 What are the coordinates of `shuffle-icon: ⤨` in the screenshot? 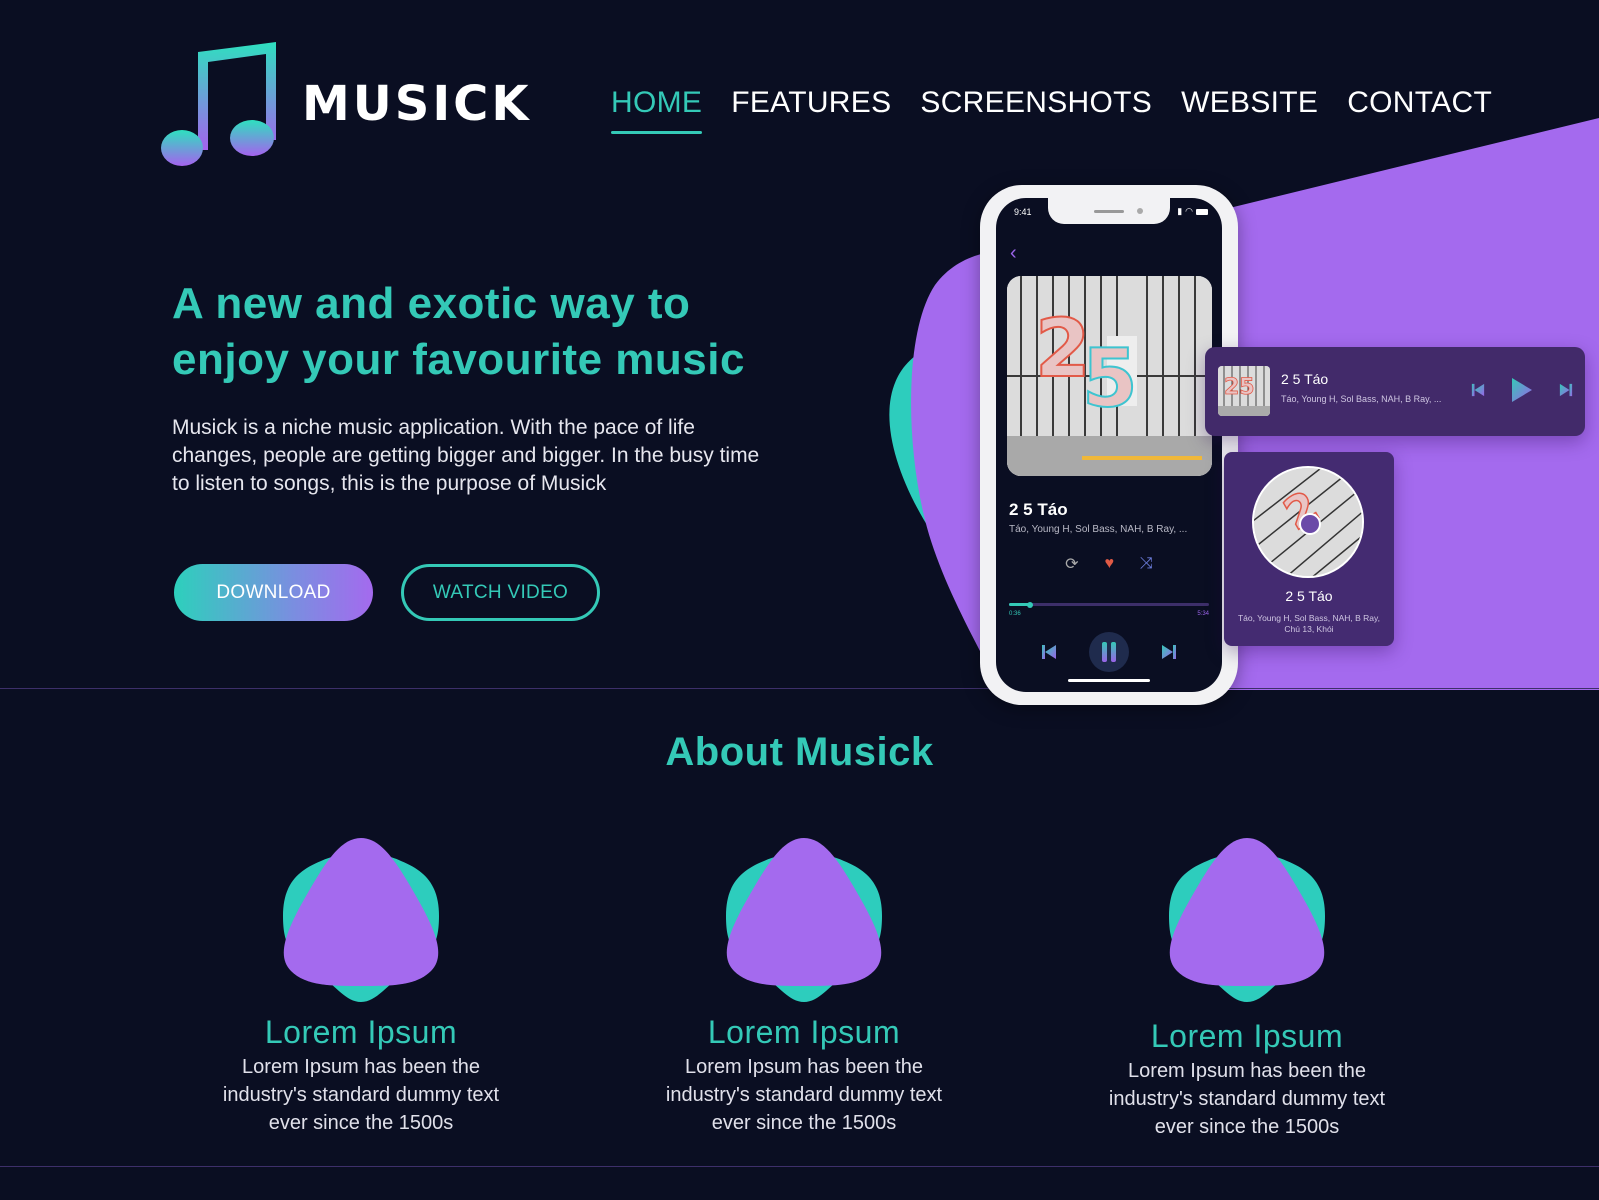 It's located at (1146, 564).